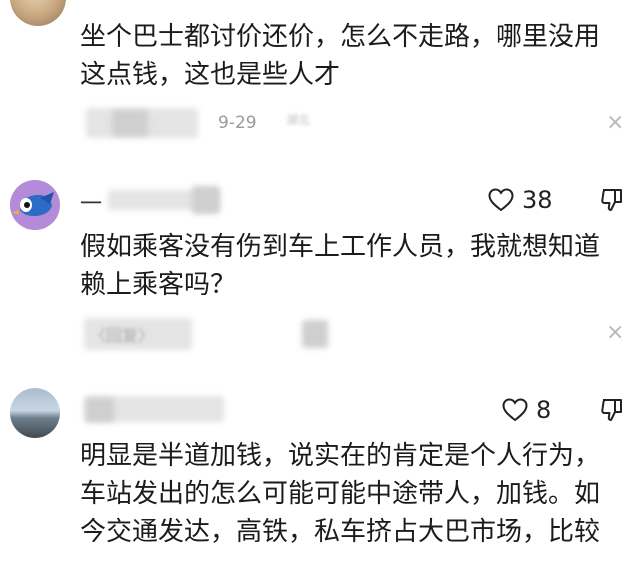 The width and height of the screenshot is (640, 567). Describe the element at coordinates (340, 266) in the screenshot. I see `comment-text: 假如乘客没有伤到车上工作人员，我就想知道 赖上乘客吗？` at that location.